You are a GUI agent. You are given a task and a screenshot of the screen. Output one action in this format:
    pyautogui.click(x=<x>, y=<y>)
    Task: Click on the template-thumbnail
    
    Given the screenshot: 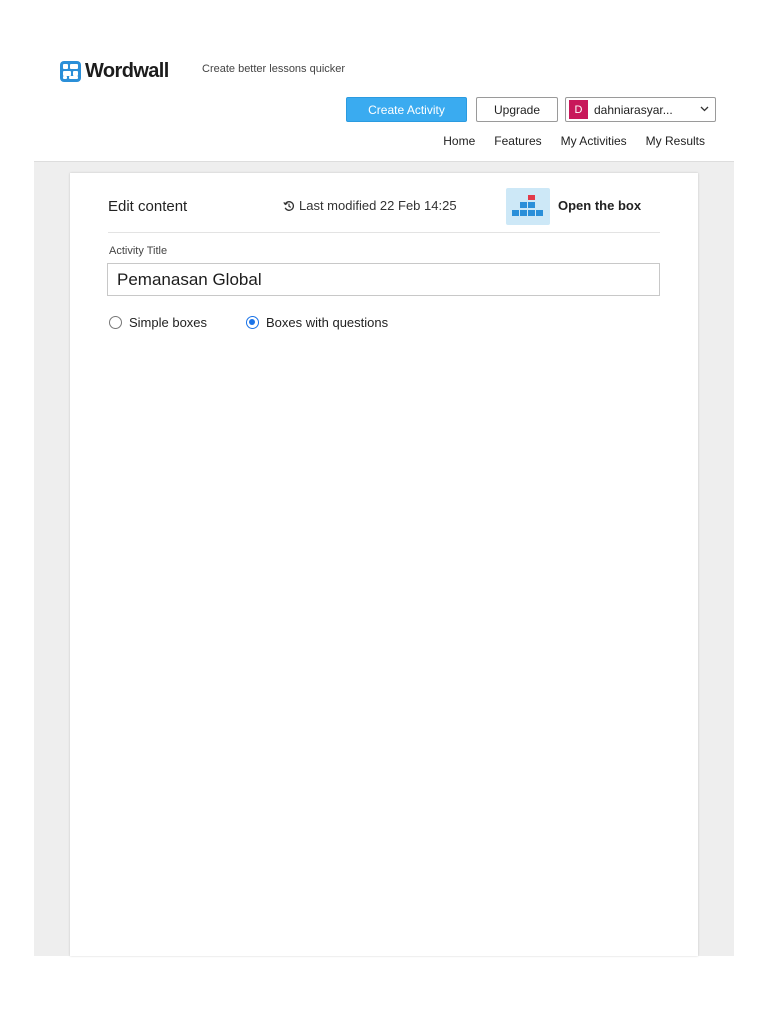 What is the action you would take?
    pyautogui.click(x=528, y=206)
    